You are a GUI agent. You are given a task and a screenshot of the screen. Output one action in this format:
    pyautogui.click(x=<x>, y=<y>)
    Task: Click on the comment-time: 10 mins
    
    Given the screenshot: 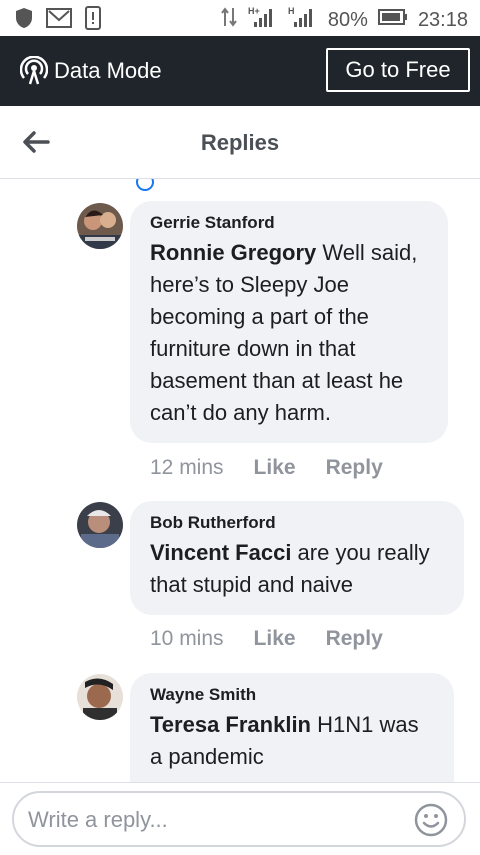 What is the action you would take?
    pyautogui.click(x=187, y=638)
    